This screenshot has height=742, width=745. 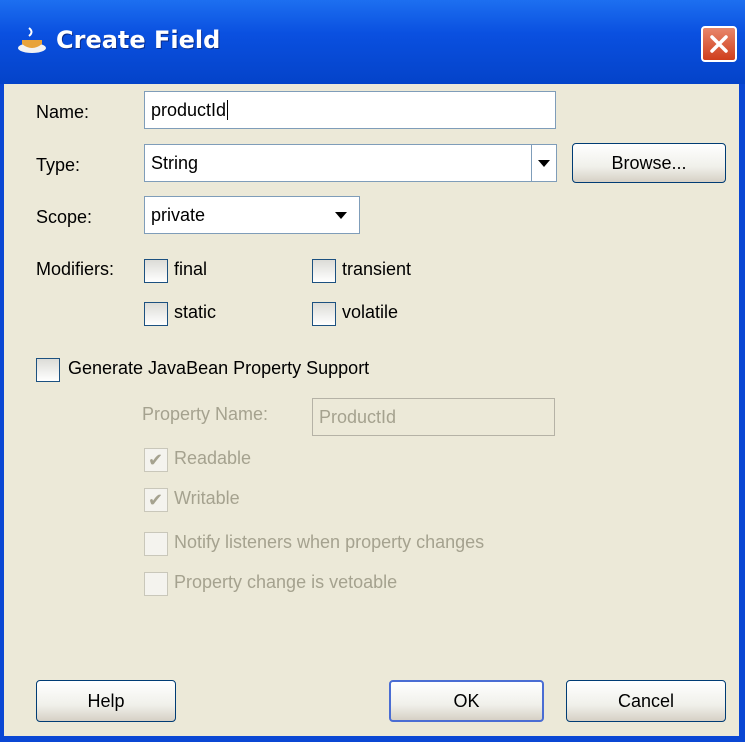 What do you see at coordinates (175, 163) in the screenshot?
I see `type-value: String` at bounding box center [175, 163].